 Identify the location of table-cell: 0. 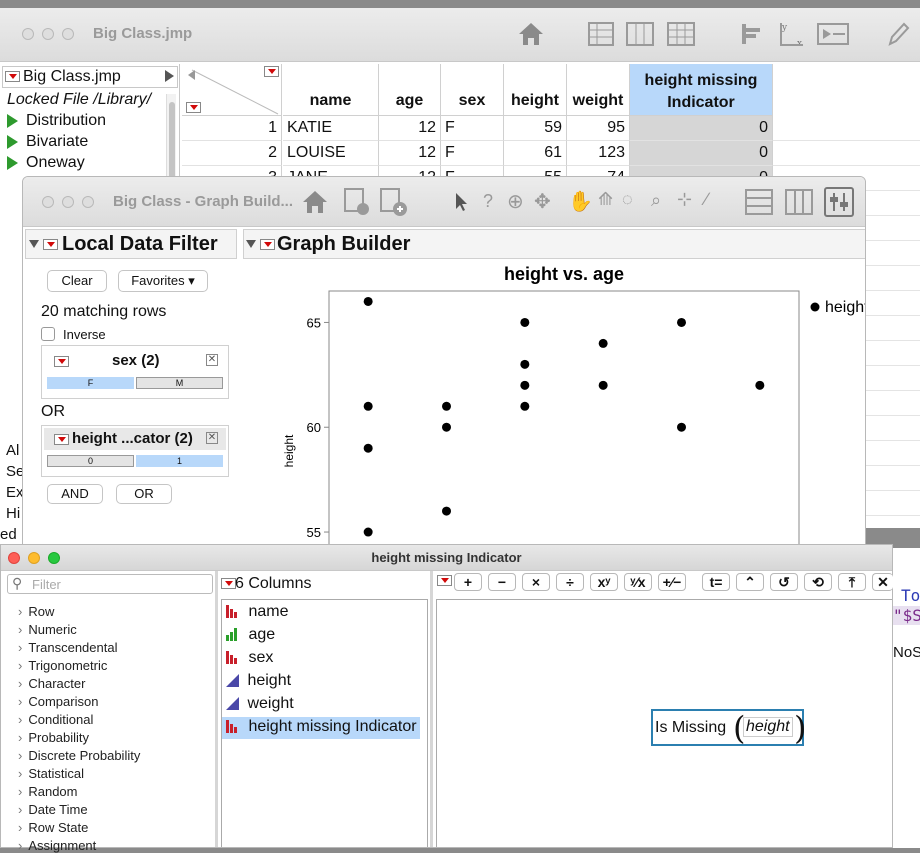
(701, 153).